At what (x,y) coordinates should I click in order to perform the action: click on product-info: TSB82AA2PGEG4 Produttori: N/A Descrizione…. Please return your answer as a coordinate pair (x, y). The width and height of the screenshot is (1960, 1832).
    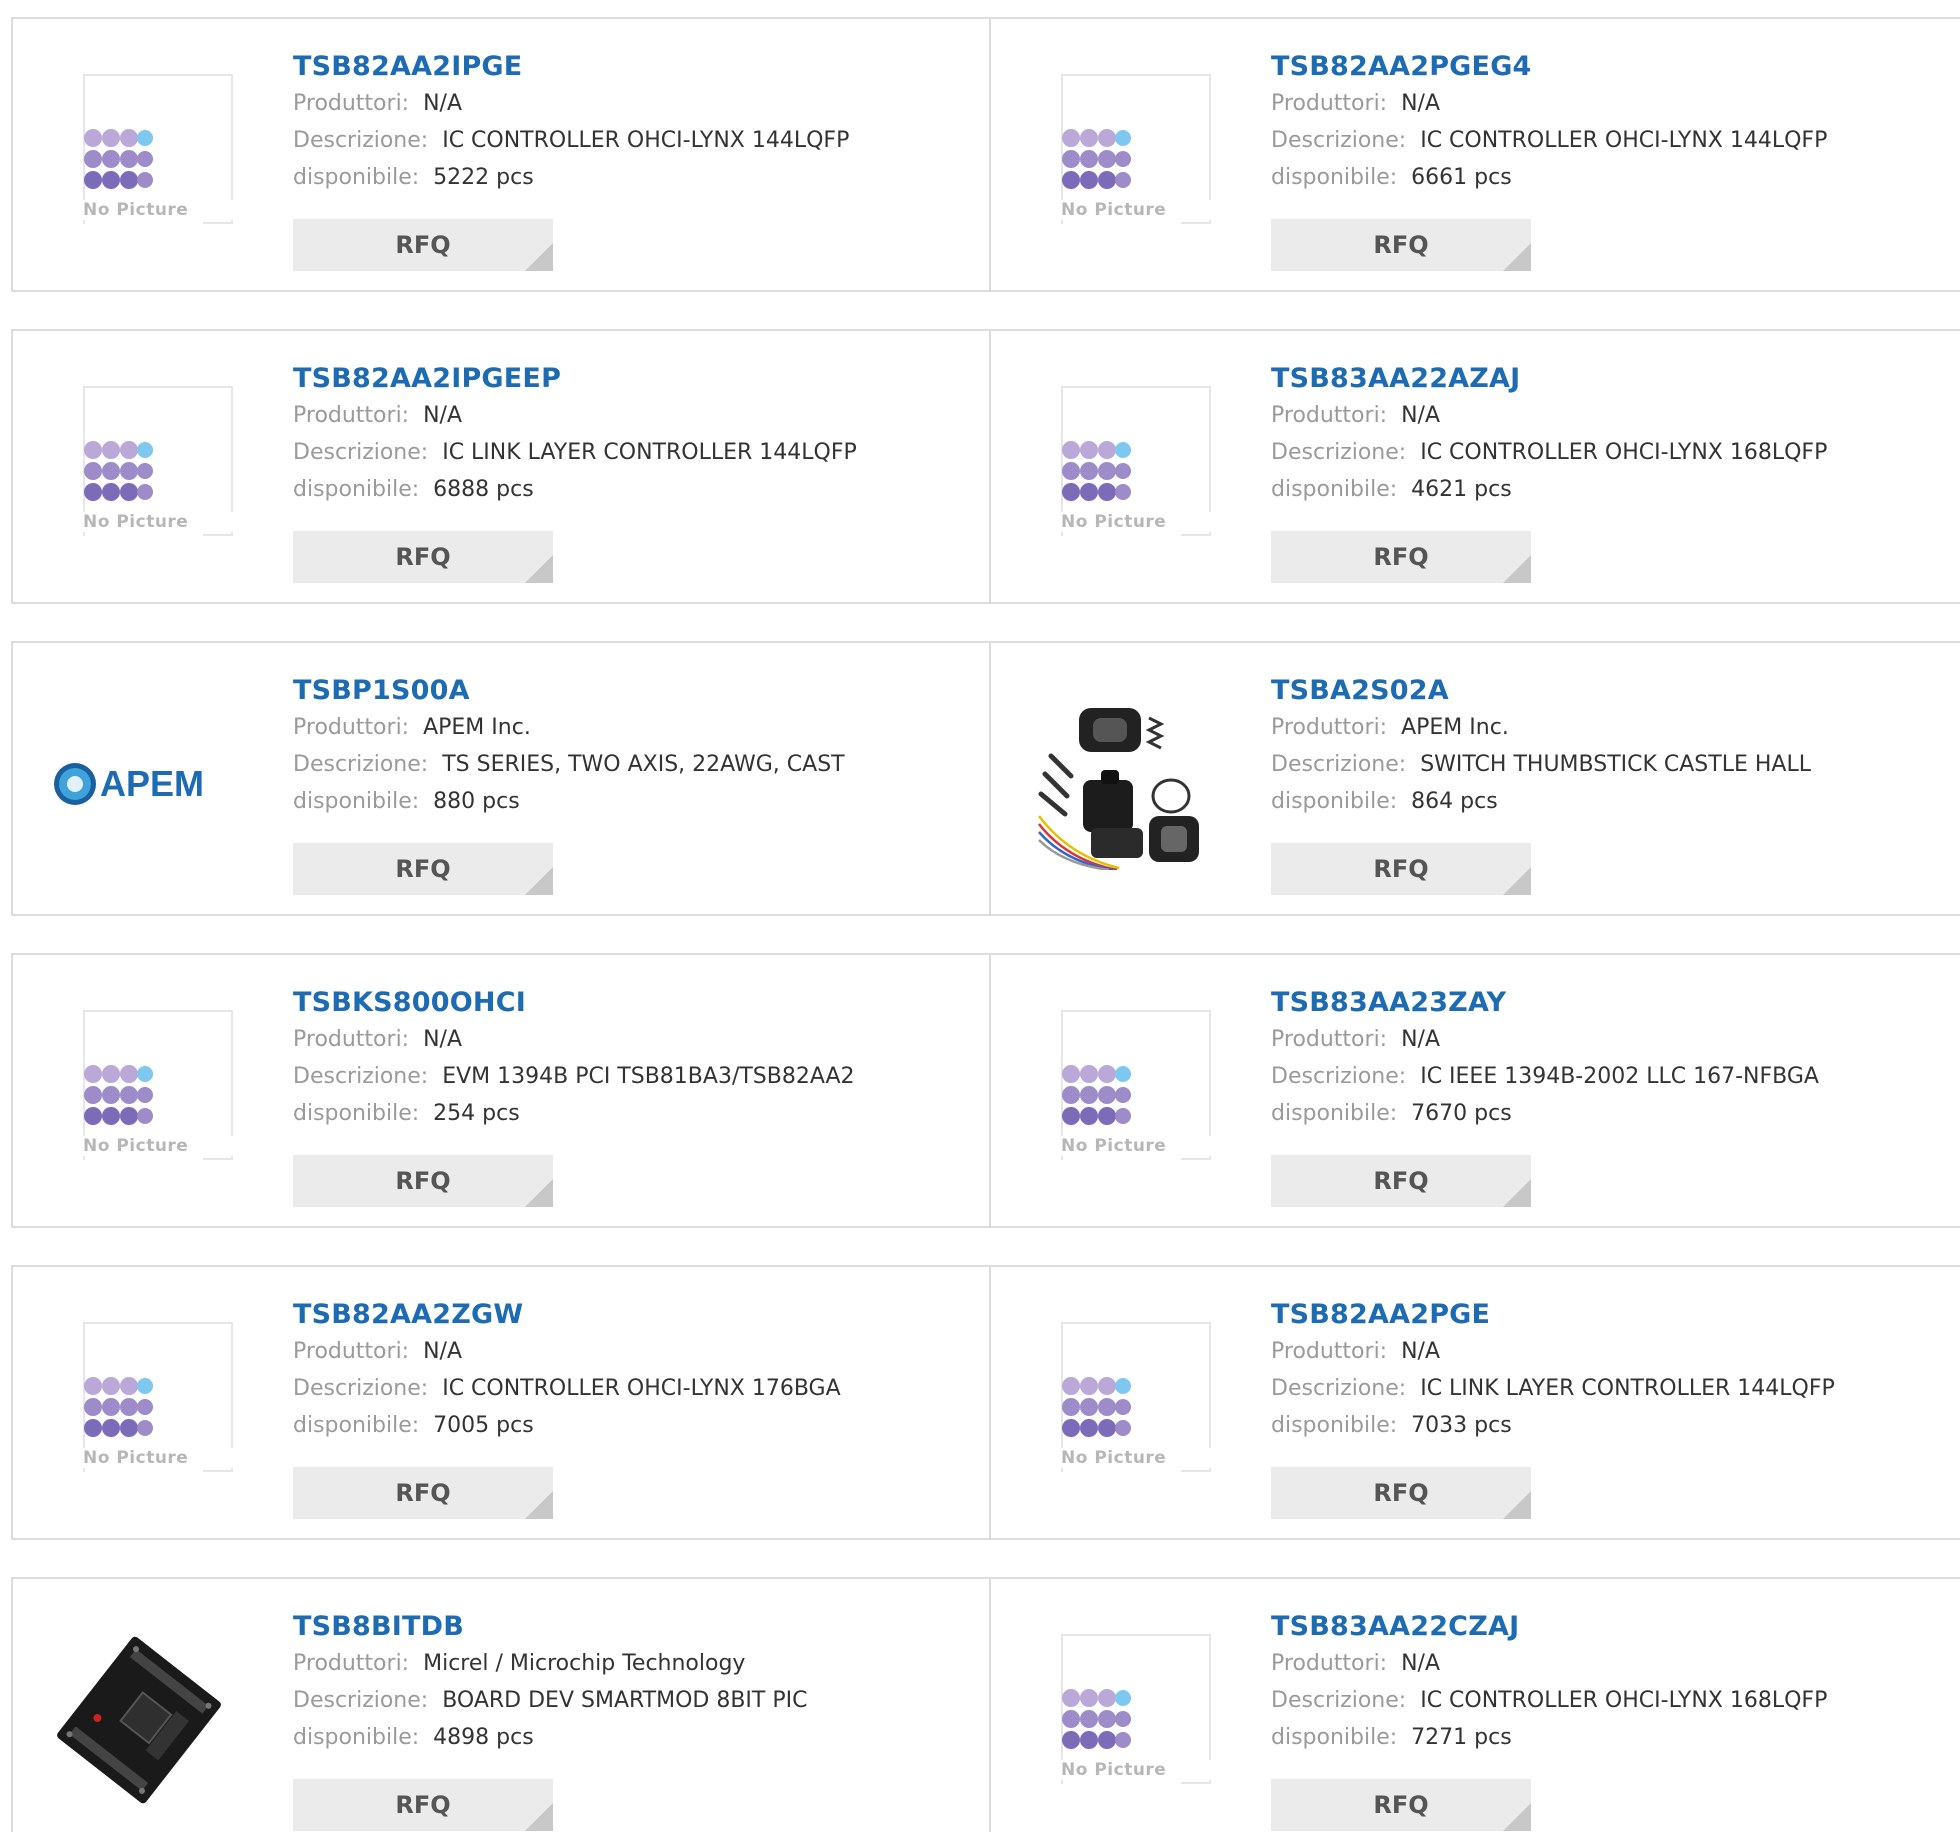
    Looking at the image, I should click on (1611, 122).